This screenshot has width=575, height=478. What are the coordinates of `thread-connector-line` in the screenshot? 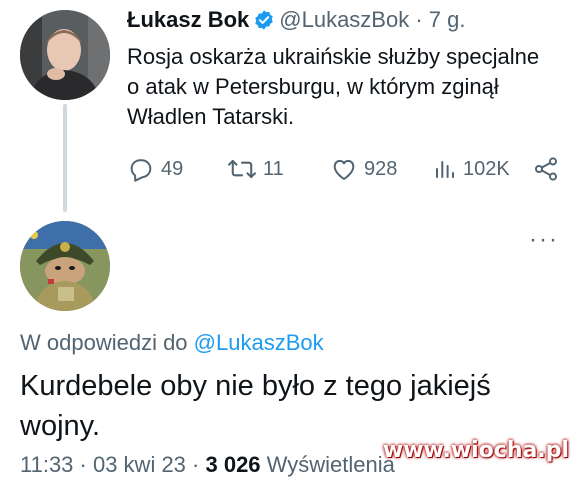 It's located at (65, 158).